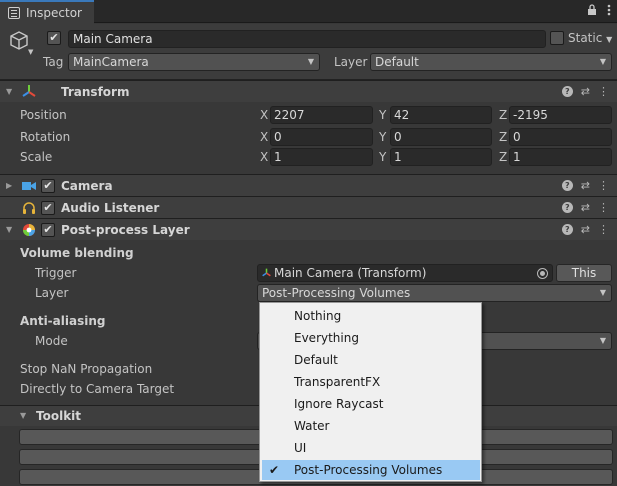  I want to click on scale-x-field: 1, so click(321, 157).